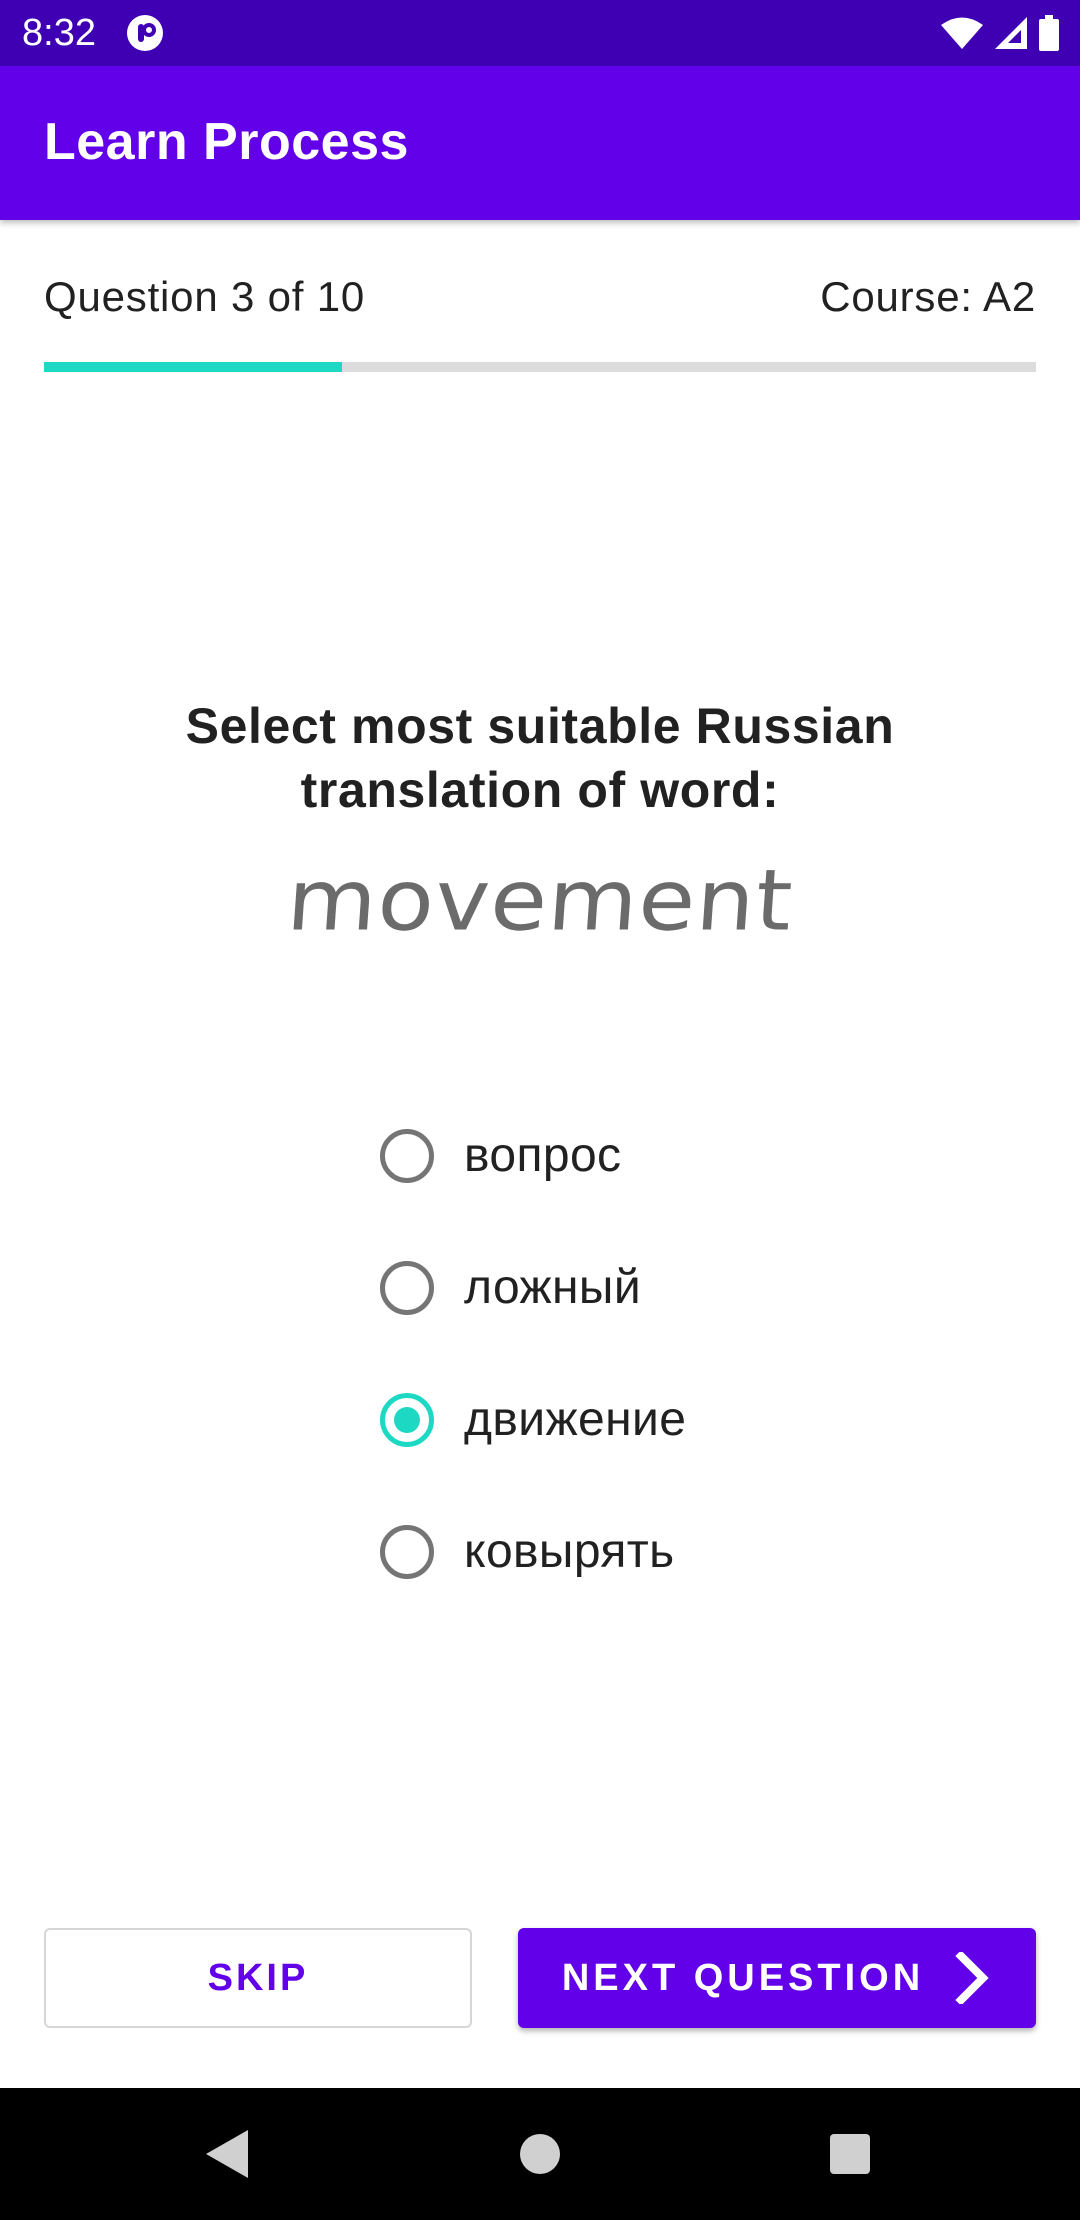  I want to click on course-label: Course: A2, so click(928, 296).